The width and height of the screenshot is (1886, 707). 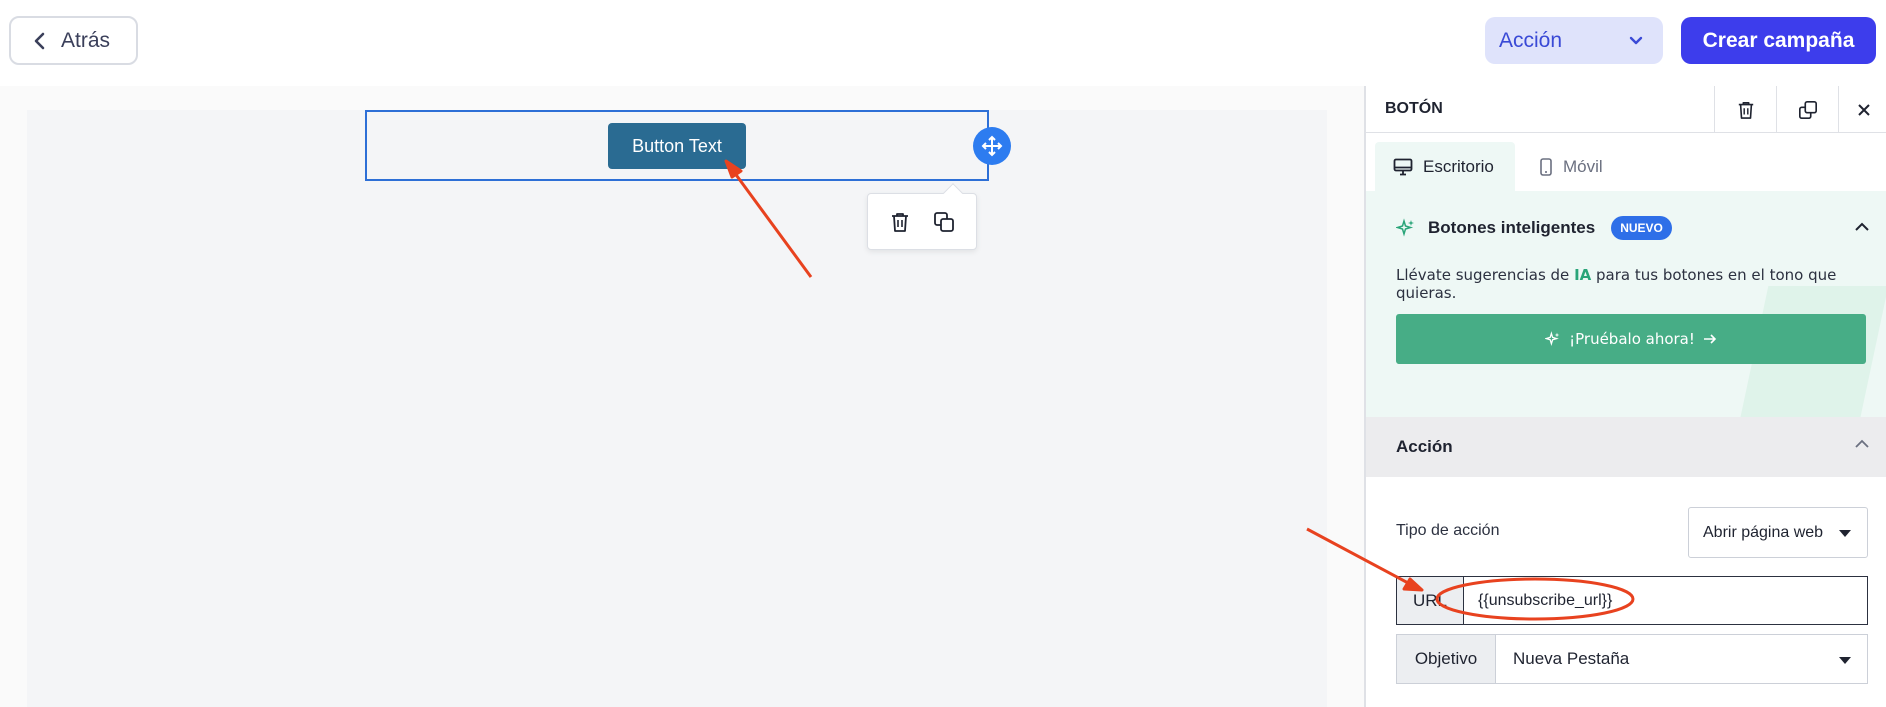 I want to click on close-icon, so click(x=1863, y=109).